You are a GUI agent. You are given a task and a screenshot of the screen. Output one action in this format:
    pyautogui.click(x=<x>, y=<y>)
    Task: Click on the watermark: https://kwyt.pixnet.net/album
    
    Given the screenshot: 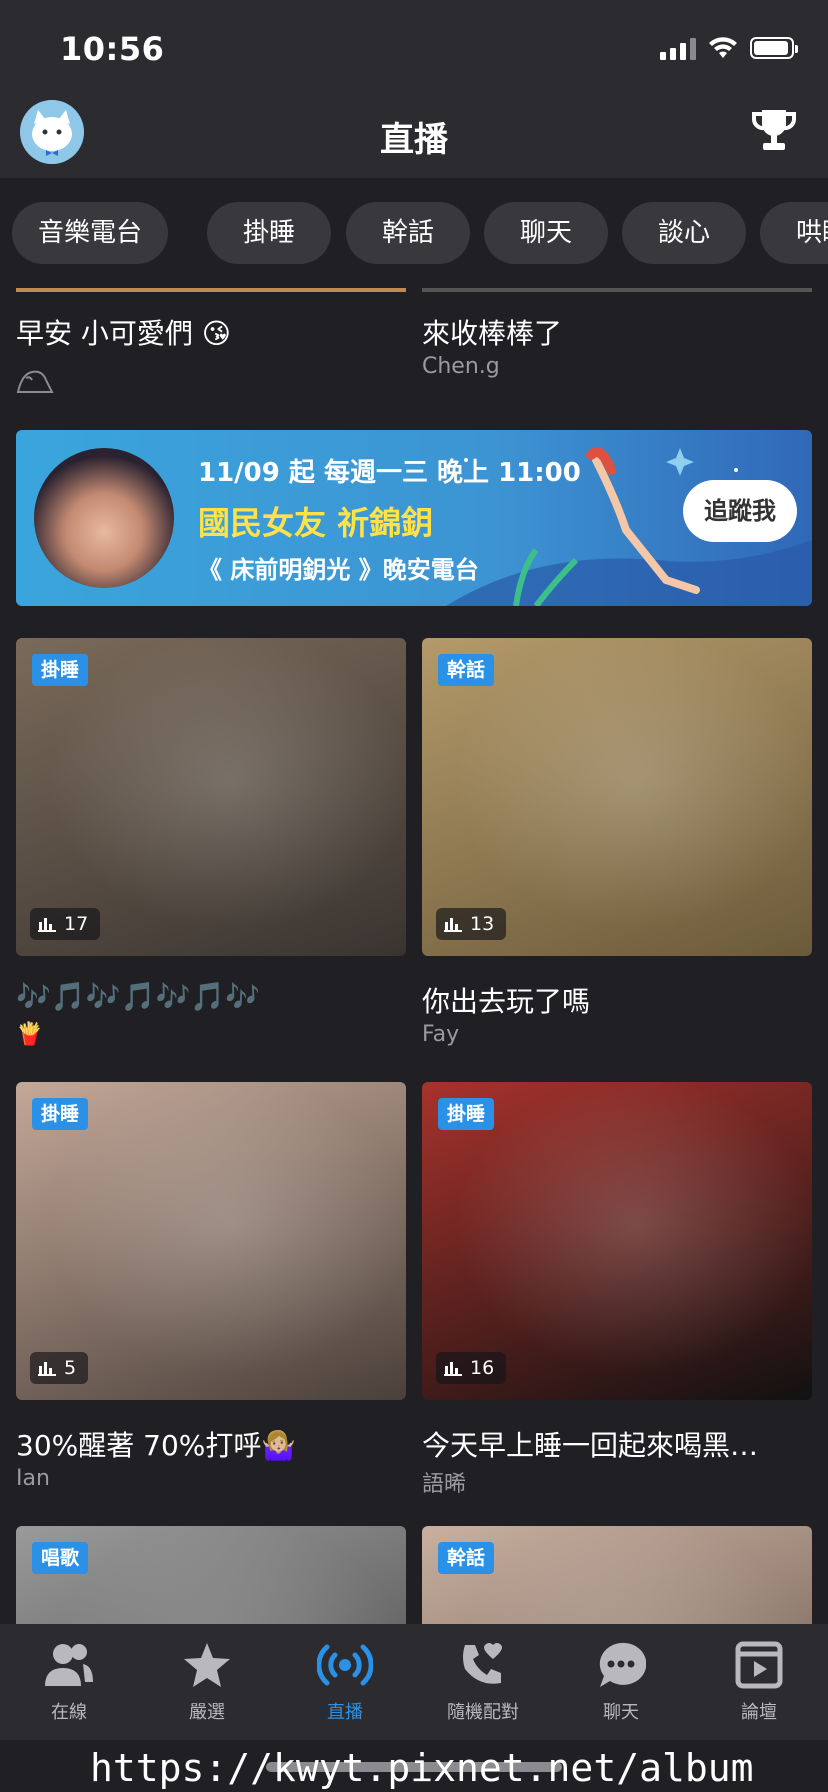 What is the action you would take?
    pyautogui.click(x=422, y=1768)
    